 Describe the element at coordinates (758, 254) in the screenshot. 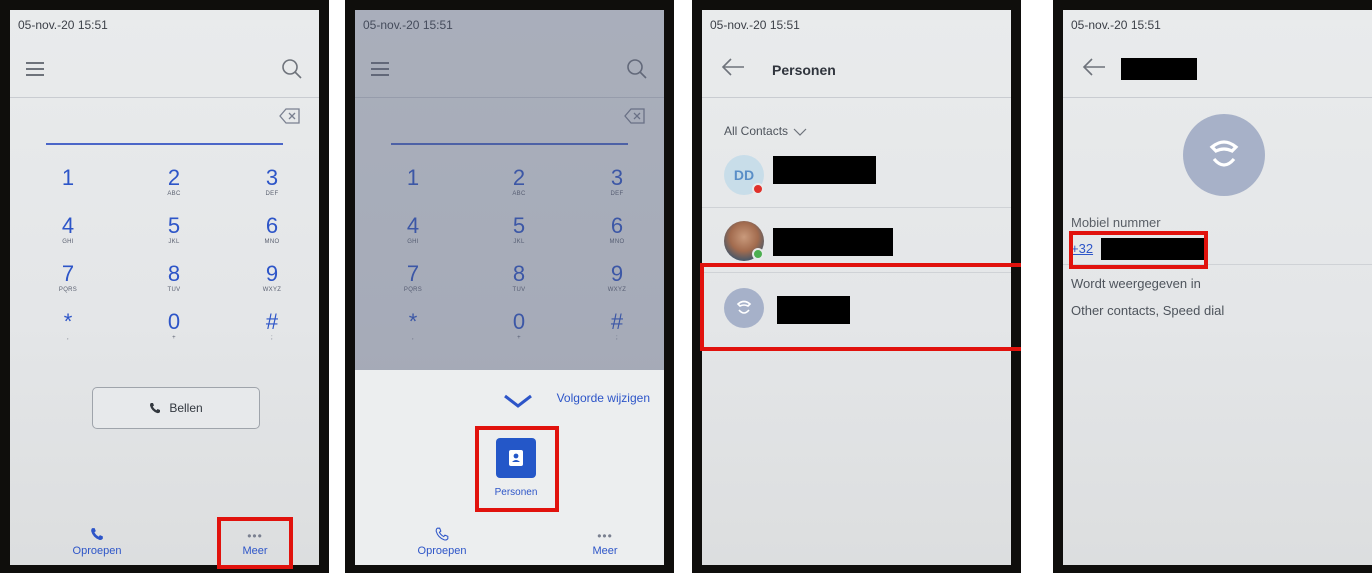

I see `presence-available-icon` at that location.